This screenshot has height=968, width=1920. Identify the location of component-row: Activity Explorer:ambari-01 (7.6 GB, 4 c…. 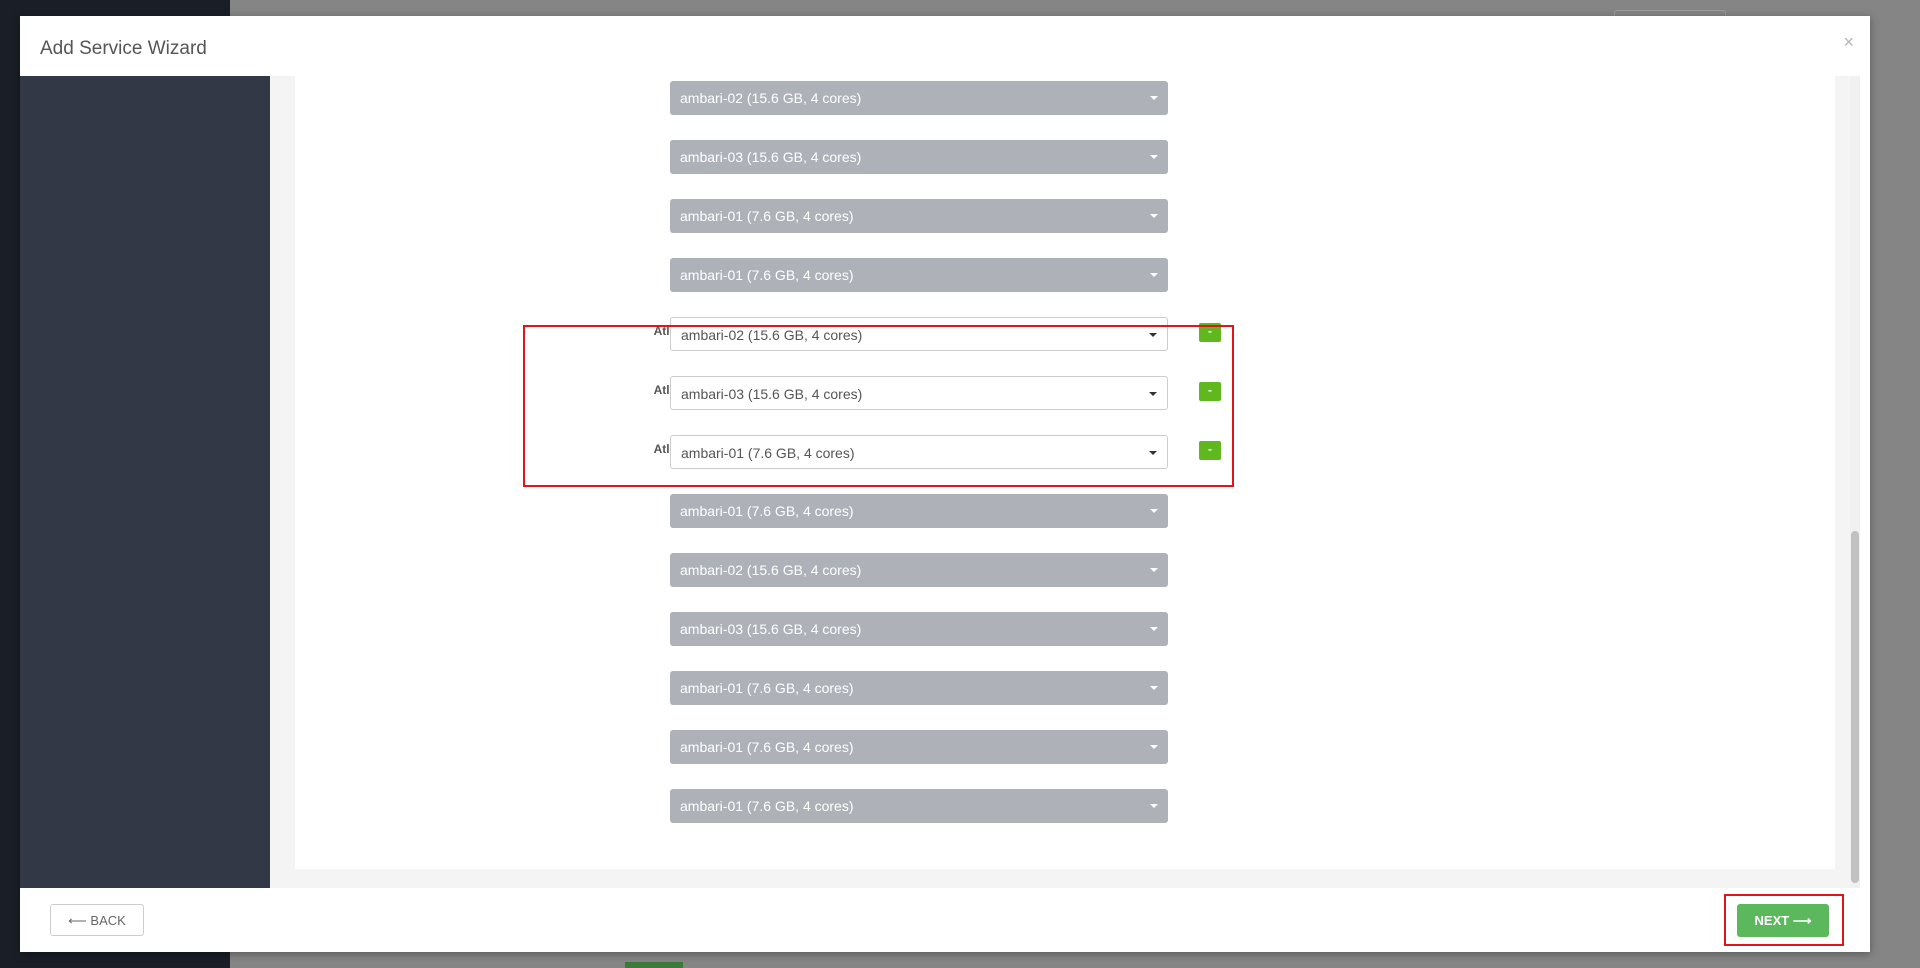
(1065, 688).